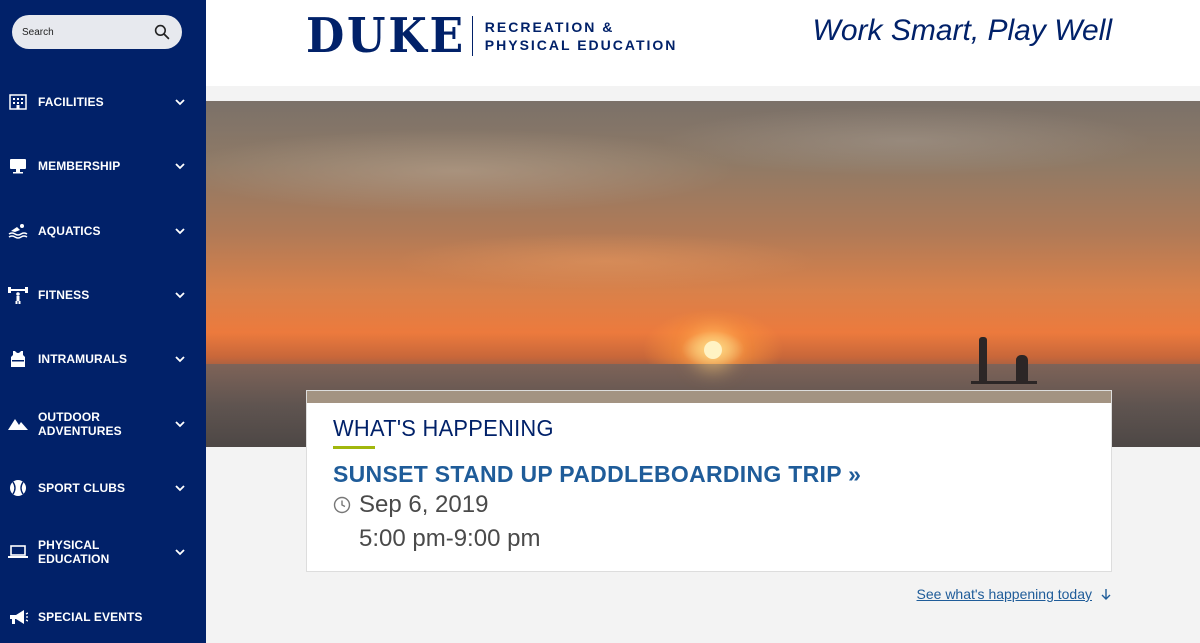 The width and height of the screenshot is (1200, 643). I want to click on sidebar-item-facilities: FACILITIES, so click(103, 102).